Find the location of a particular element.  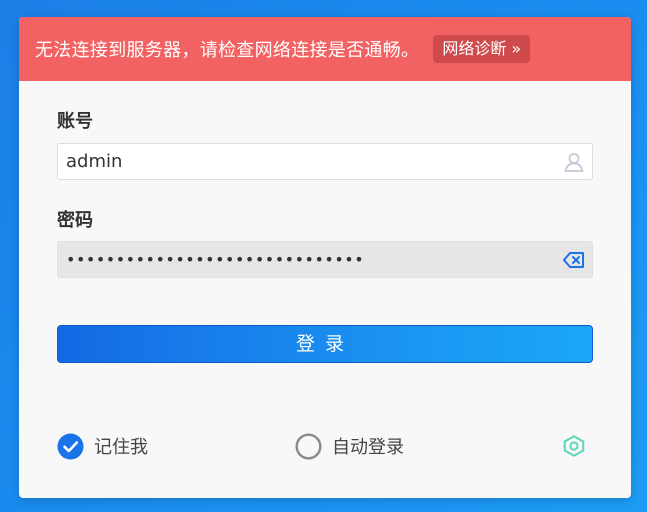

account-field is located at coordinates (325, 161).